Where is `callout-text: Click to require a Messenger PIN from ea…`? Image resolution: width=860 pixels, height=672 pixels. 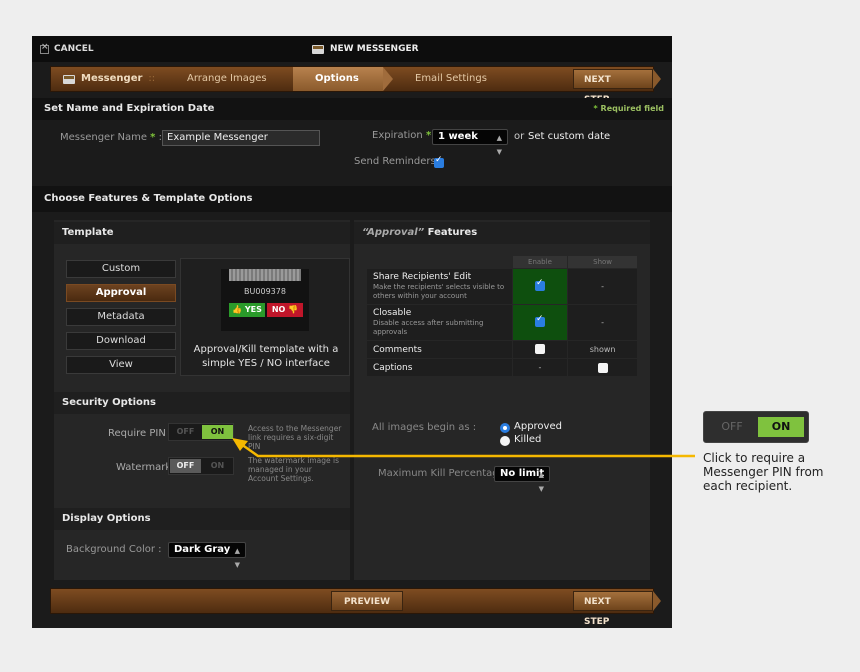 callout-text: Click to require a Messenger PIN from ea… is located at coordinates (763, 472).